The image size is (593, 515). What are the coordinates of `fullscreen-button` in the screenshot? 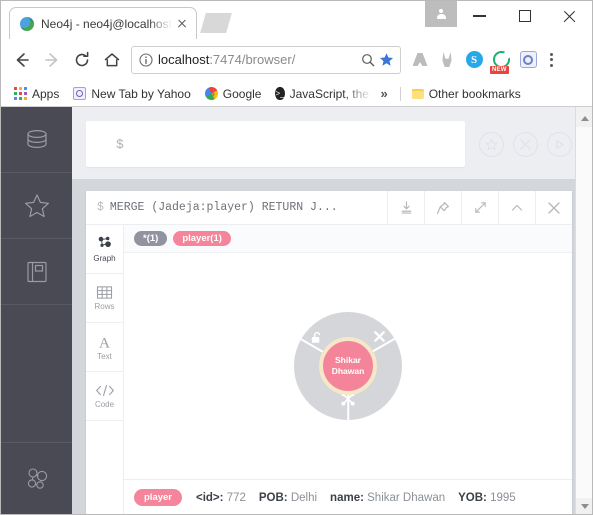 It's located at (479, 207).